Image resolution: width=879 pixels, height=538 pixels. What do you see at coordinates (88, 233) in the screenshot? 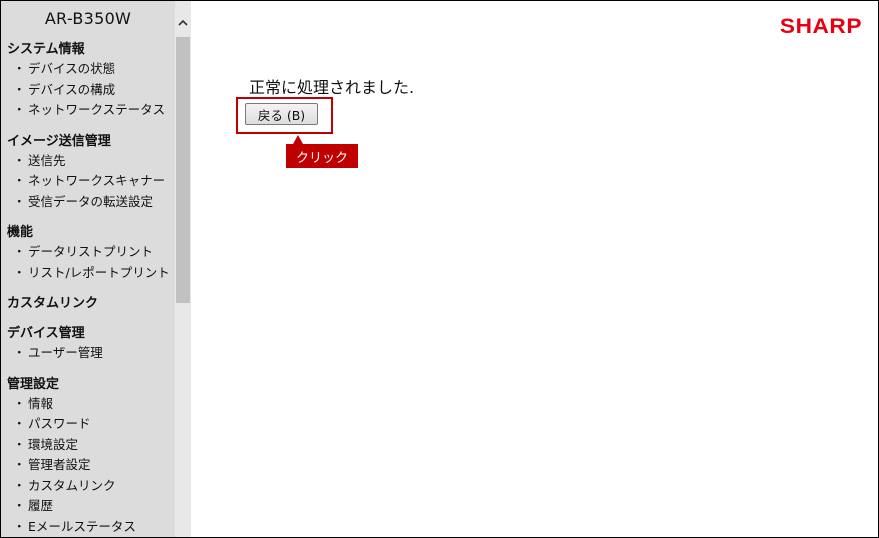
I see `section-title-functions: 機能` at bounding box center [88, 233].